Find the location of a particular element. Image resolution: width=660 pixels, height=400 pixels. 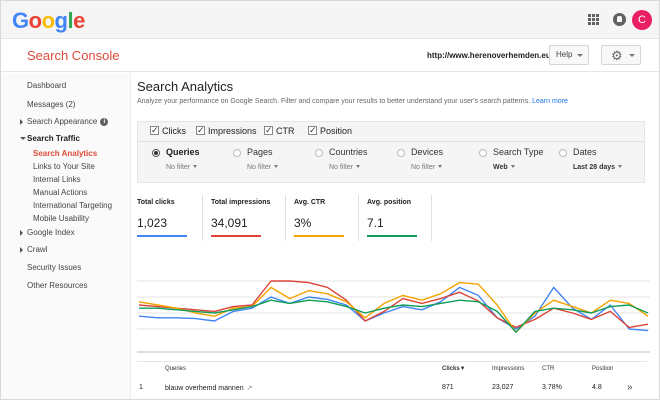

logo-letter: o is located at coordinates (35, 20).